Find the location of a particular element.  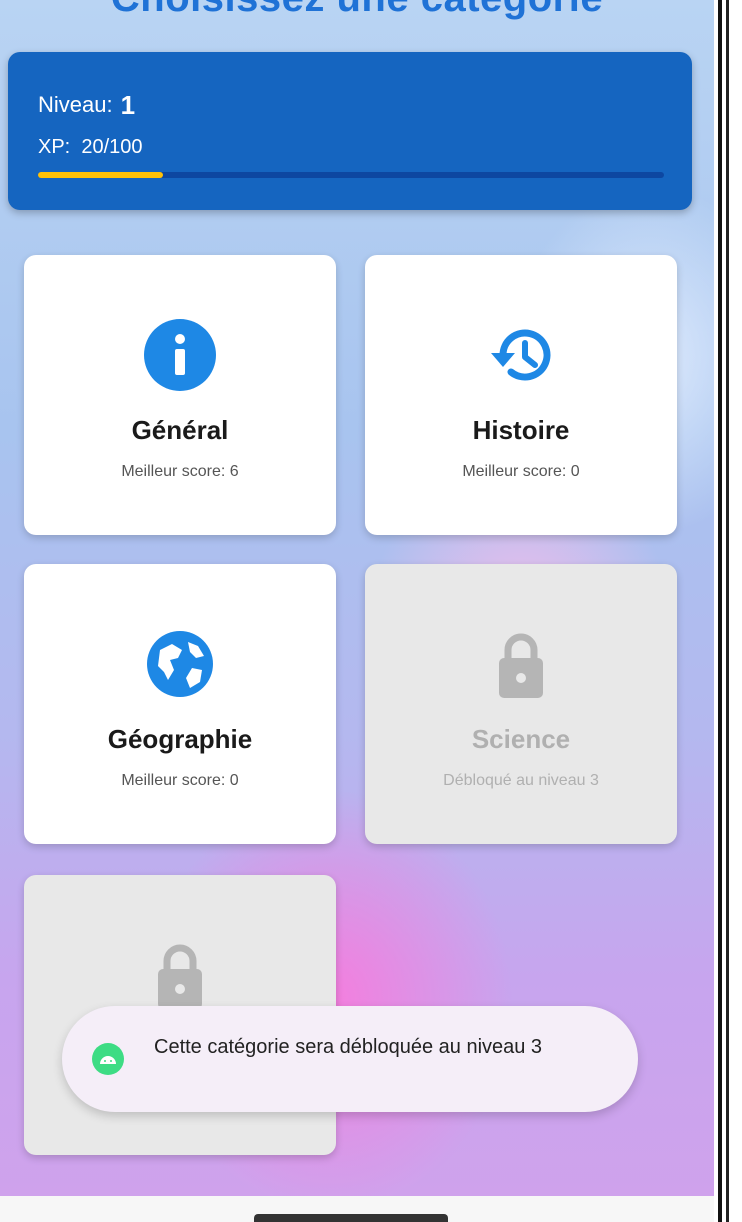

android-icon is located at coordinates (108, 1059).